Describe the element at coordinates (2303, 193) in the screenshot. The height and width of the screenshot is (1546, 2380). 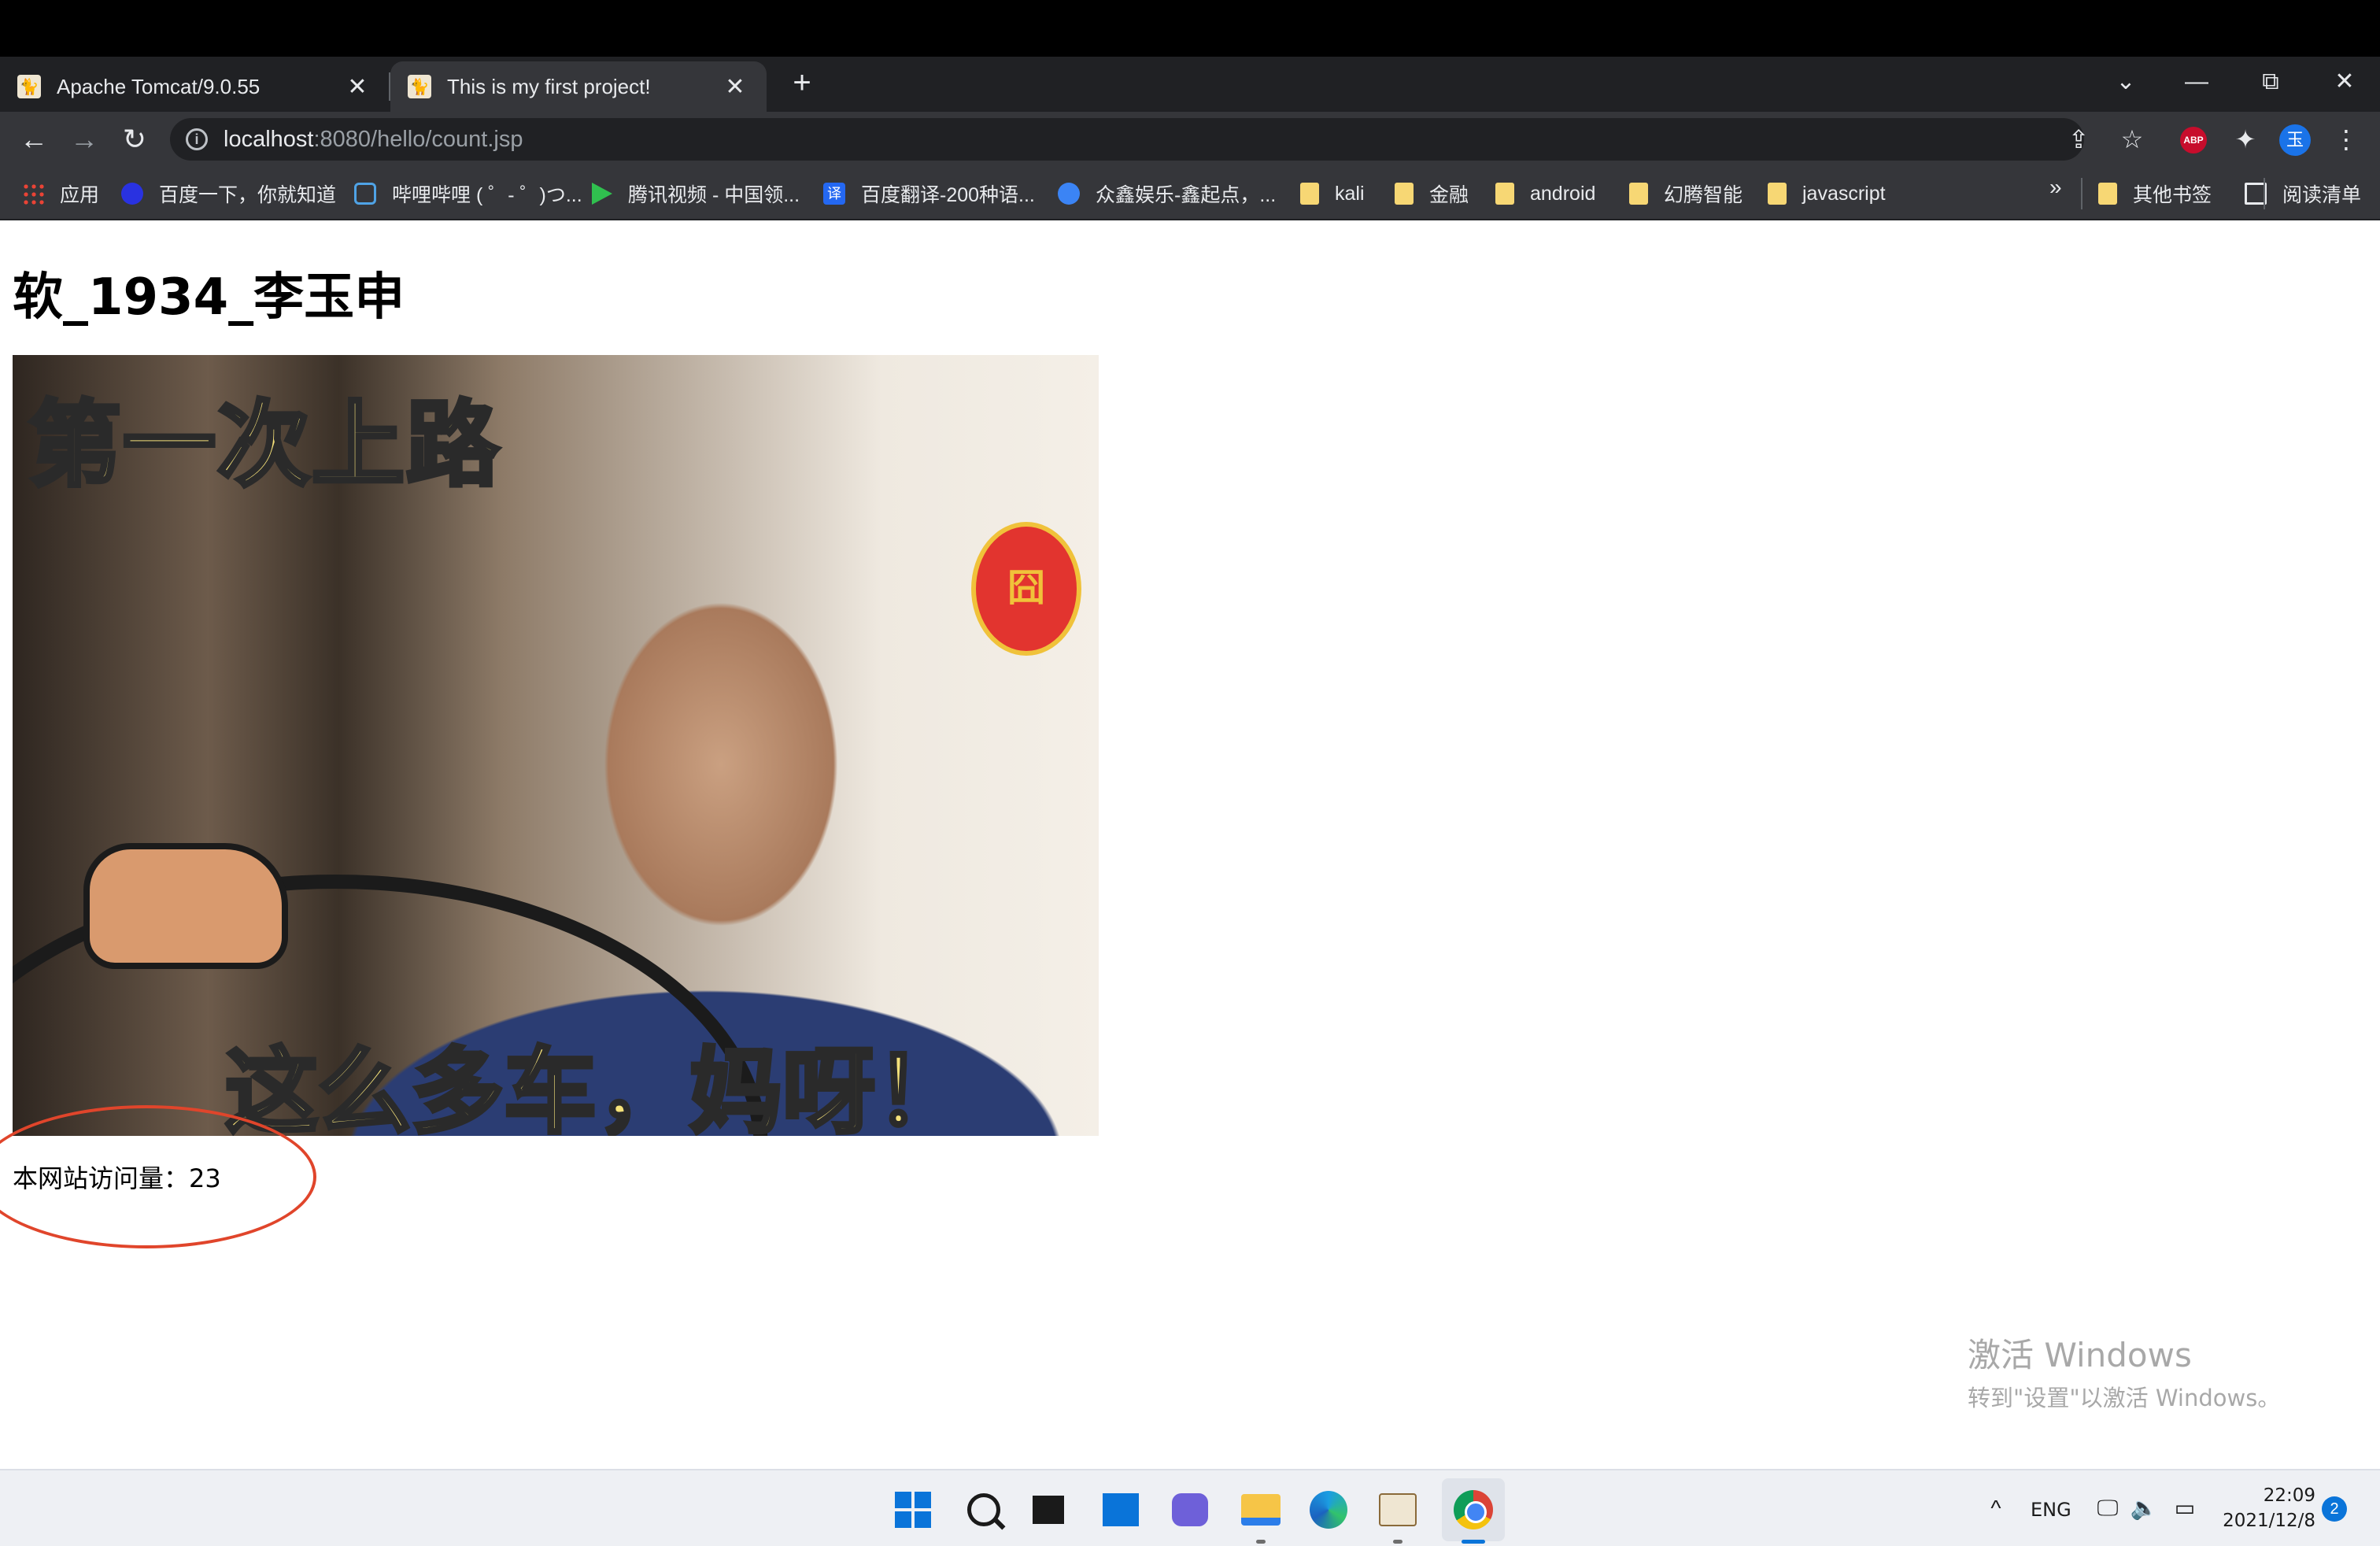
I see `reading-list: 阅读清单` at that location.